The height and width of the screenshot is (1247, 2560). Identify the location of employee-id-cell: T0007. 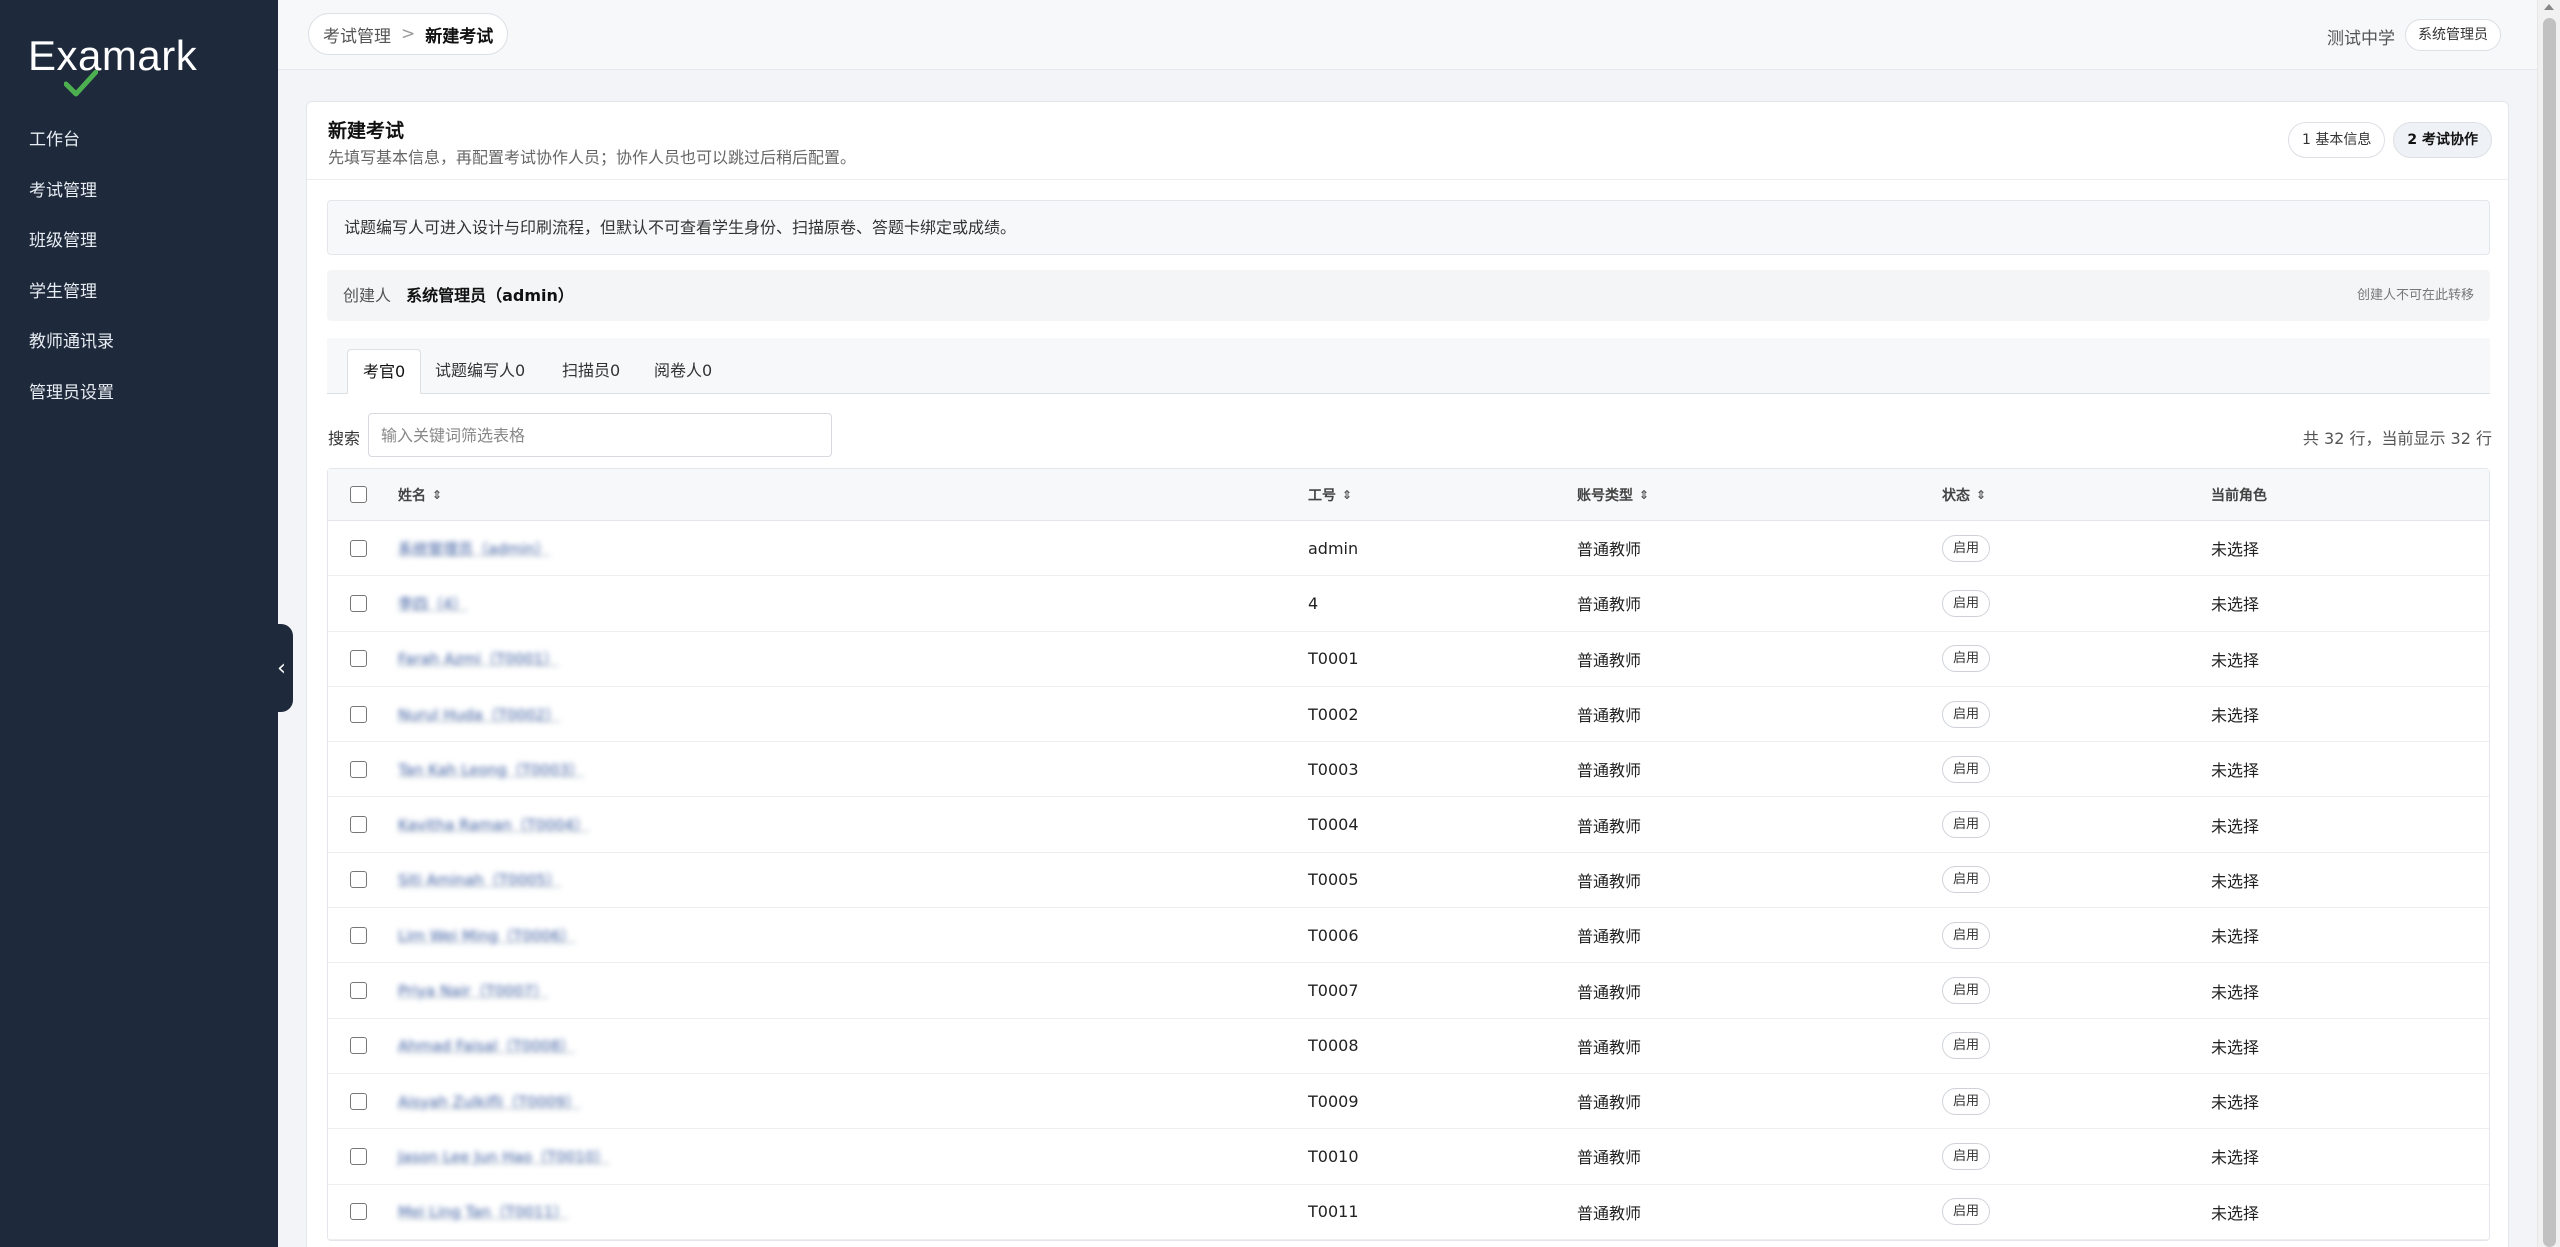
(1333, 991).